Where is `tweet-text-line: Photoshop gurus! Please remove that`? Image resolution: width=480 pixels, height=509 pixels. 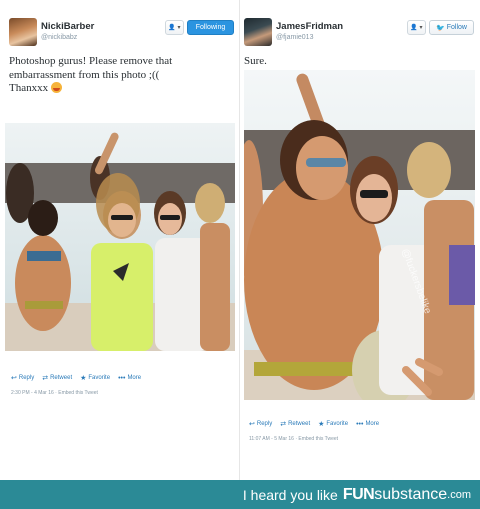 tweet-text-line: Photoshop gurus! Please remove that is located at coordinates (91, 61).